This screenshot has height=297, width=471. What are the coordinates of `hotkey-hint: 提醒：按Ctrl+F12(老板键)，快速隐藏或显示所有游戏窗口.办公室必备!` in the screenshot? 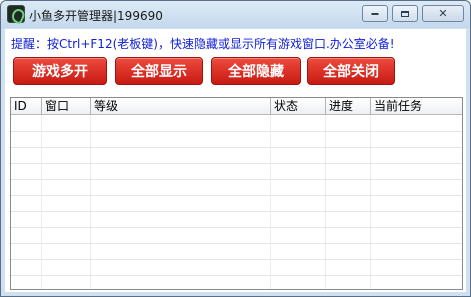 It's located at (203, 44).